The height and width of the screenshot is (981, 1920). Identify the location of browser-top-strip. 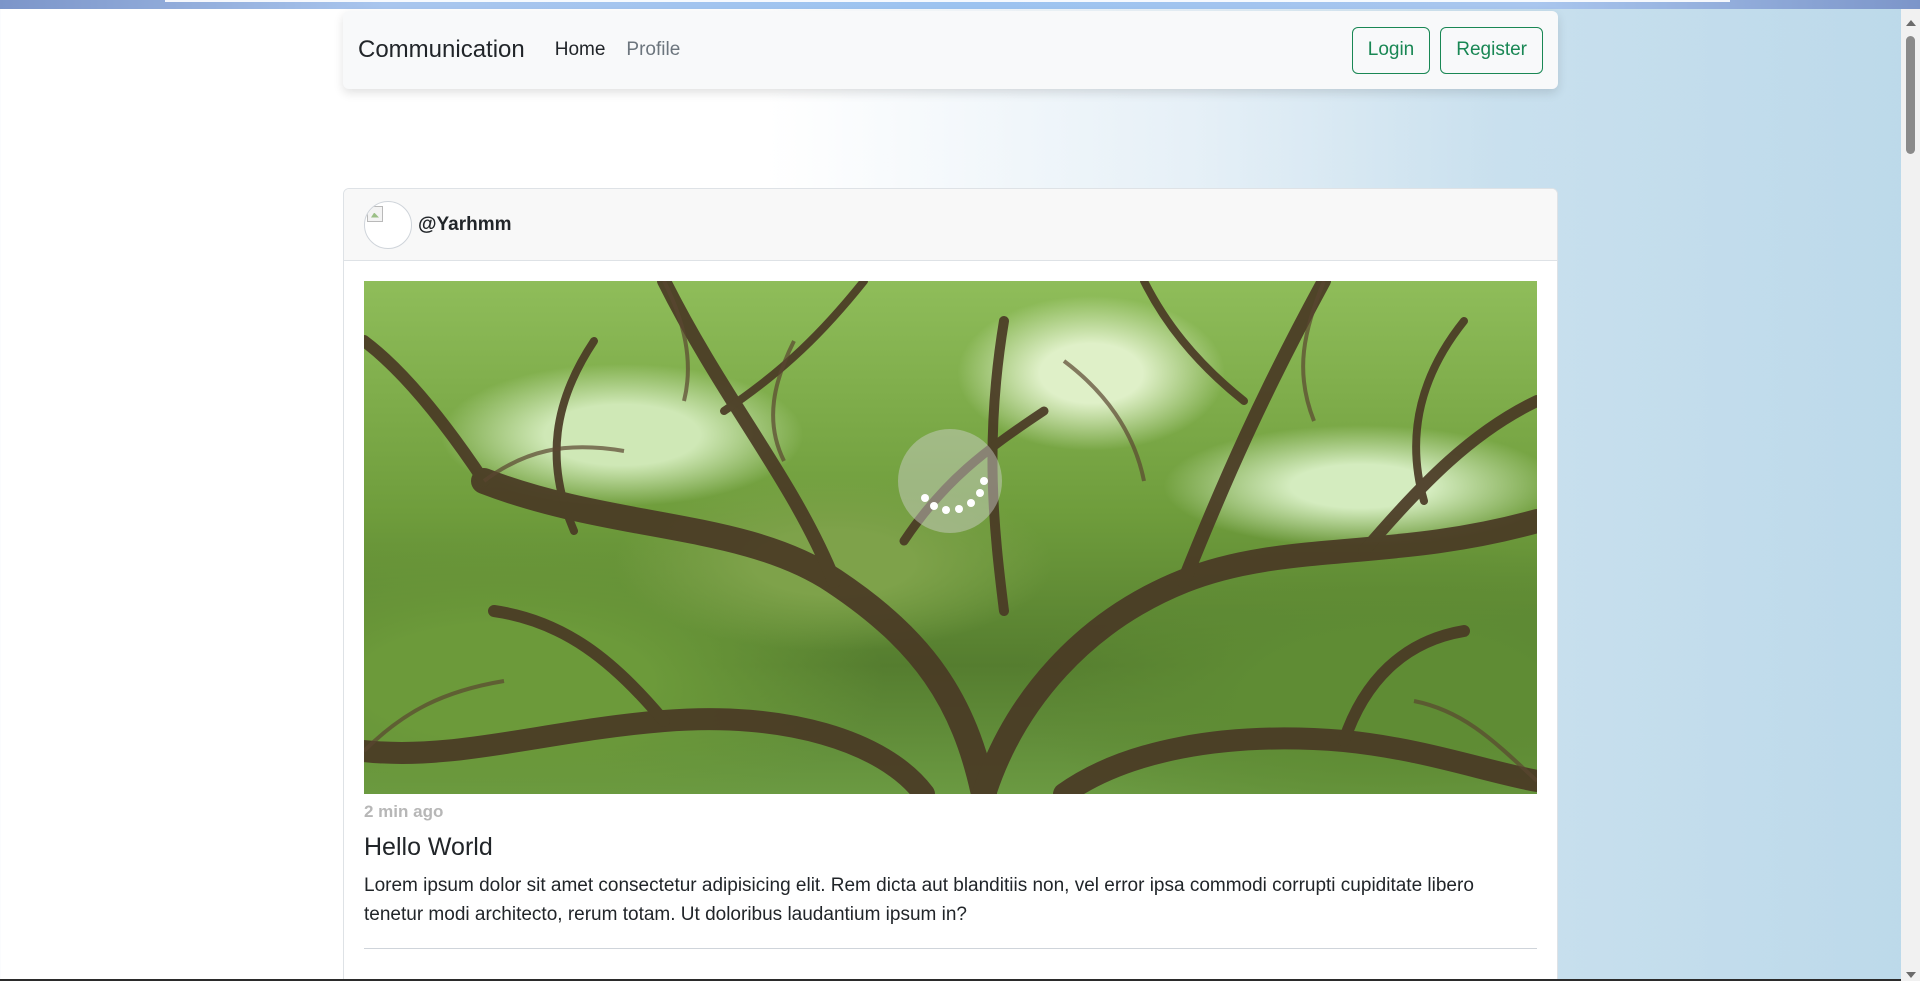
(960, 4).